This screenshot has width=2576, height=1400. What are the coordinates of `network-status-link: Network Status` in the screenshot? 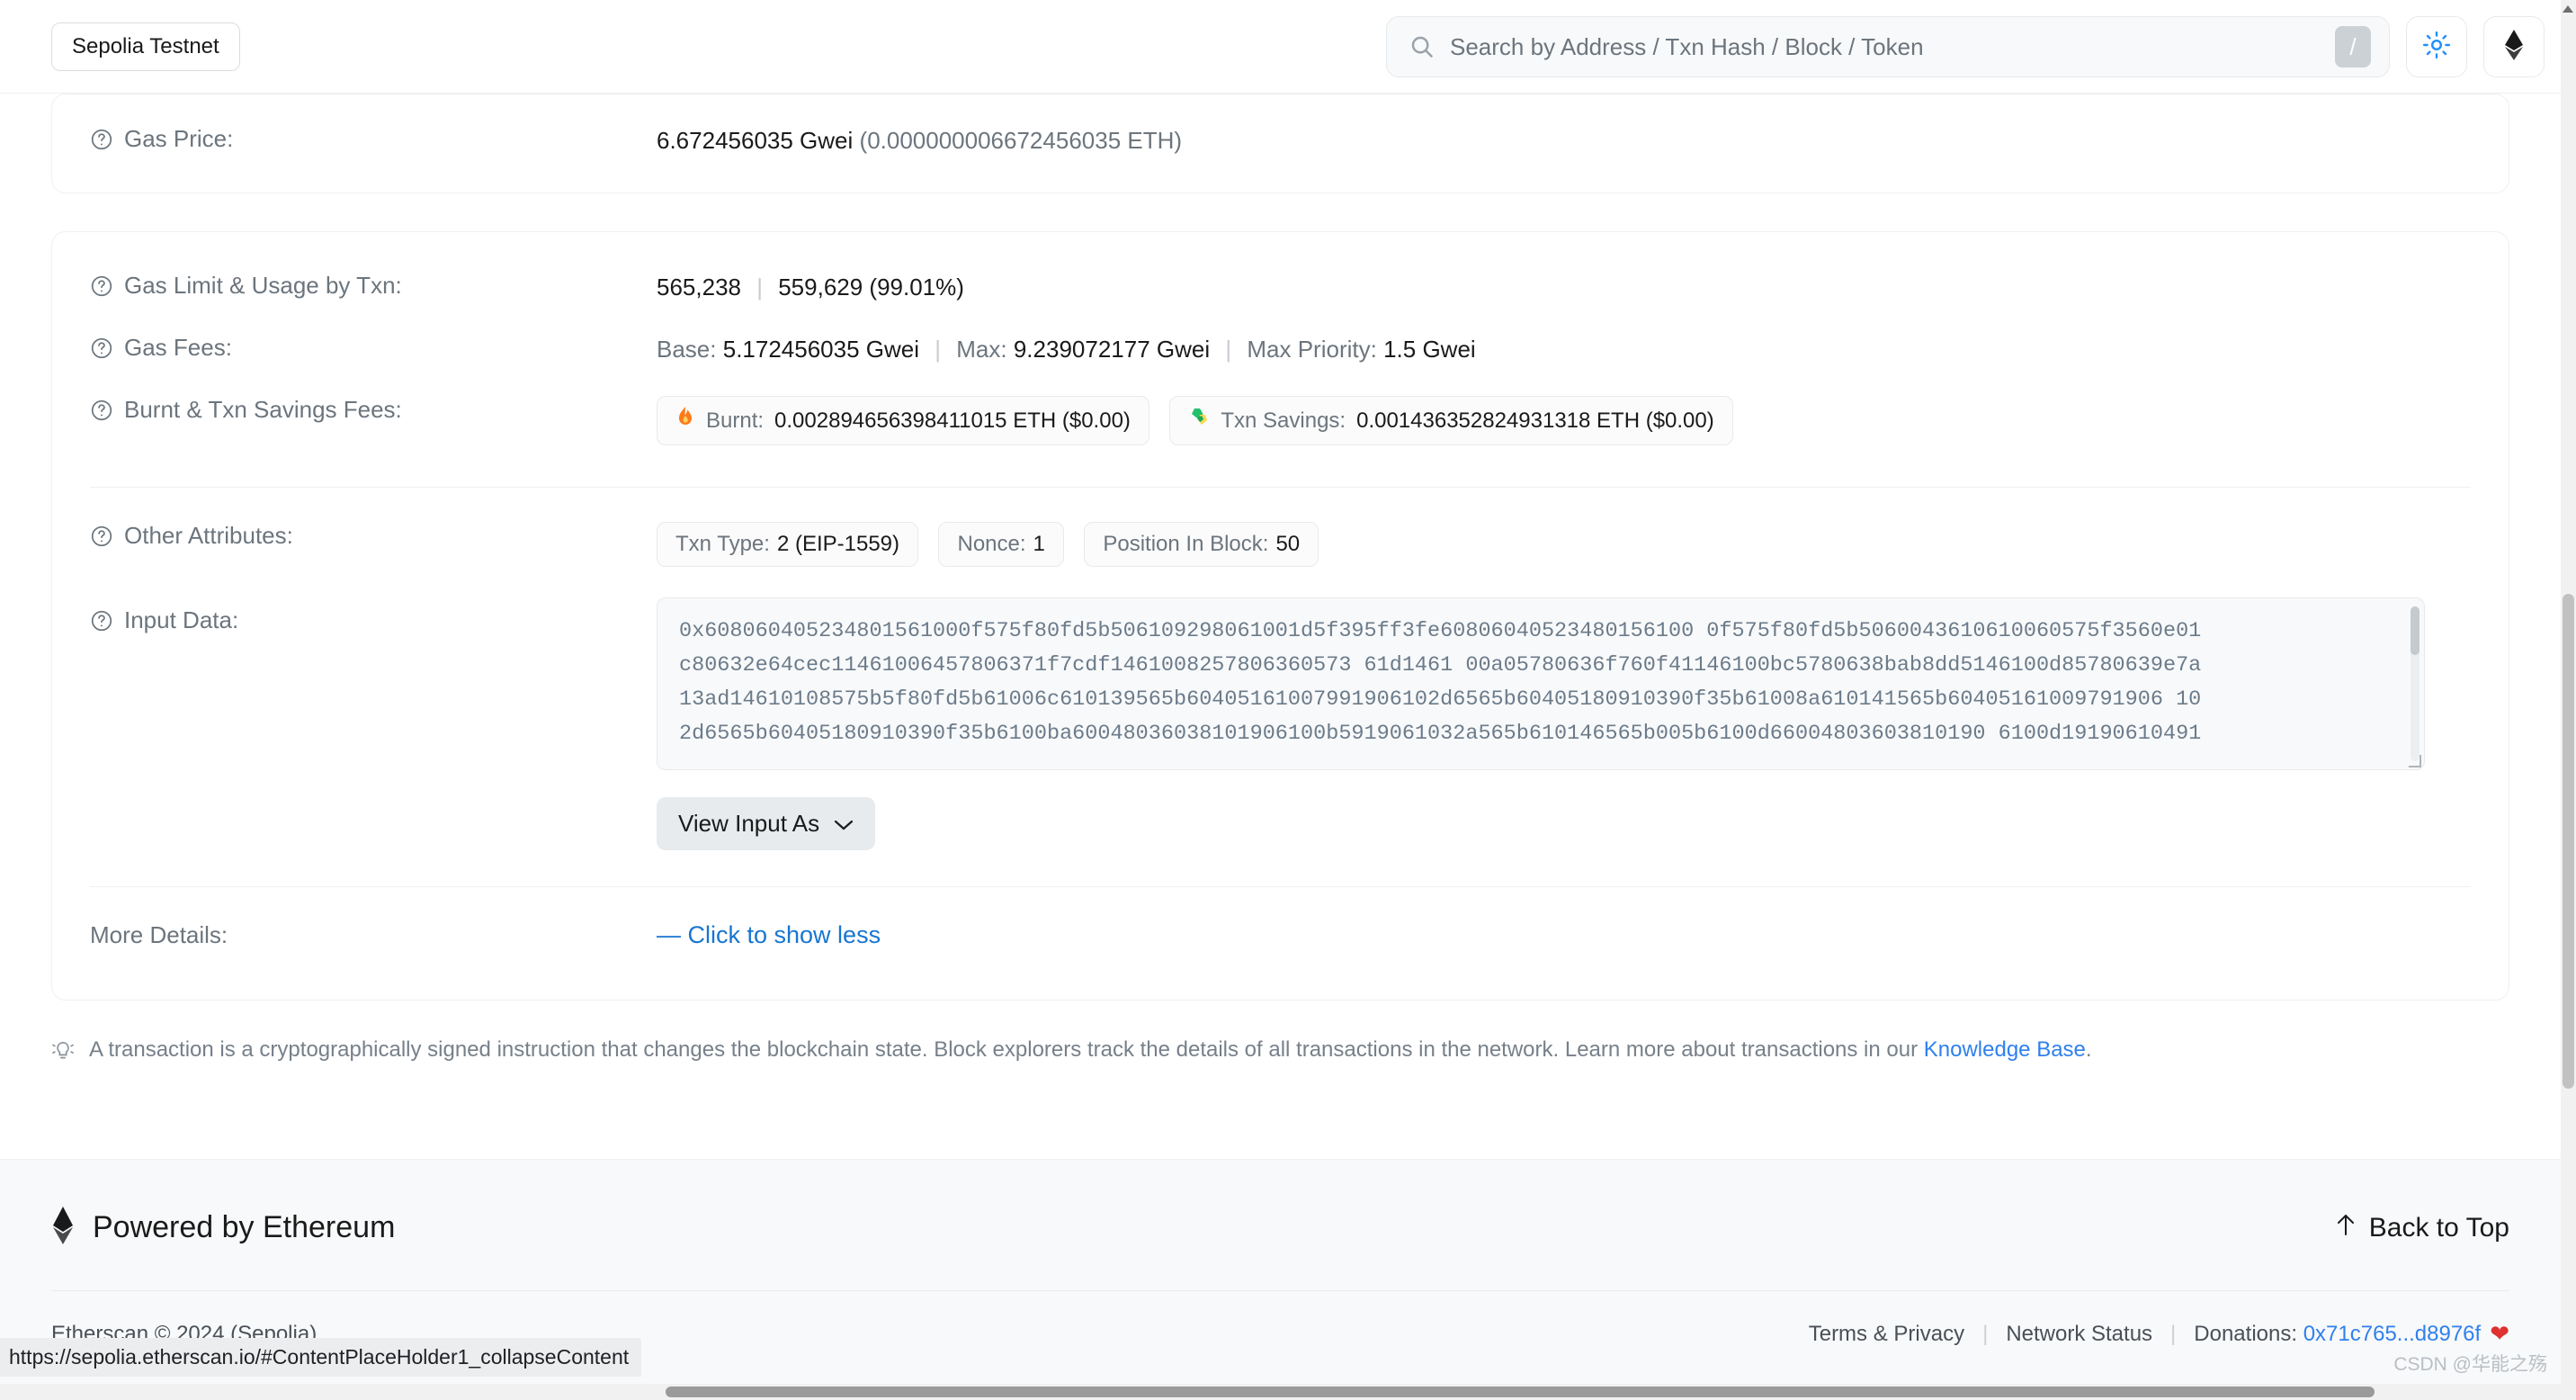 It's located at (2079, 1334).